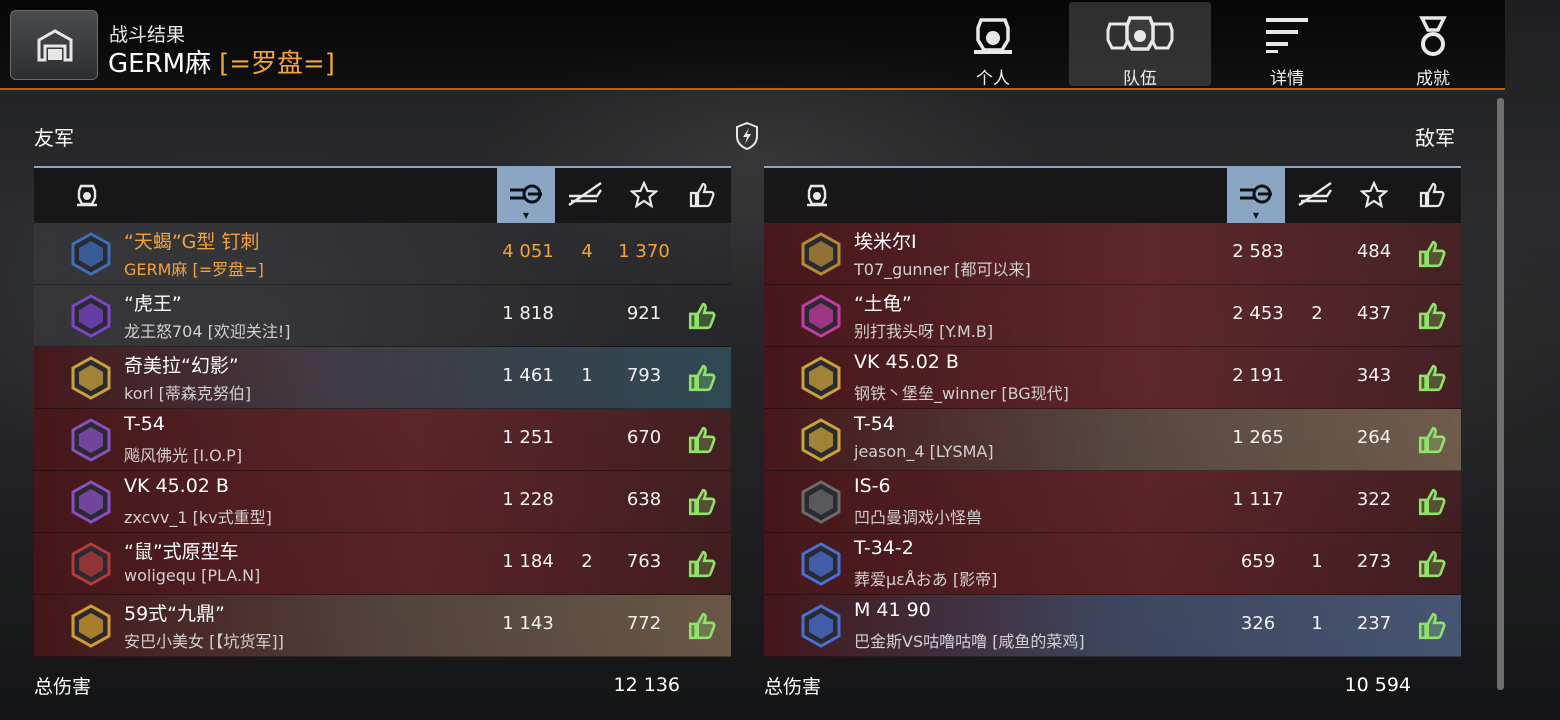 This screenshot has height=720, width=1560. I want to click on tab-details: 详情, so click(1287, 45).